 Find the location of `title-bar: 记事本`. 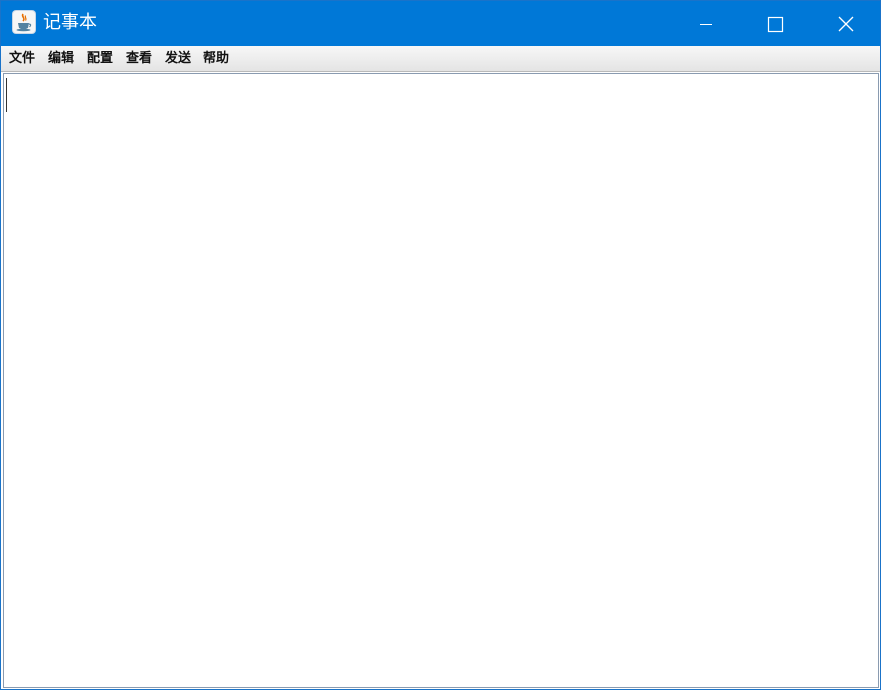

title-bar: 记事本 is located at coordinates (440, 23).